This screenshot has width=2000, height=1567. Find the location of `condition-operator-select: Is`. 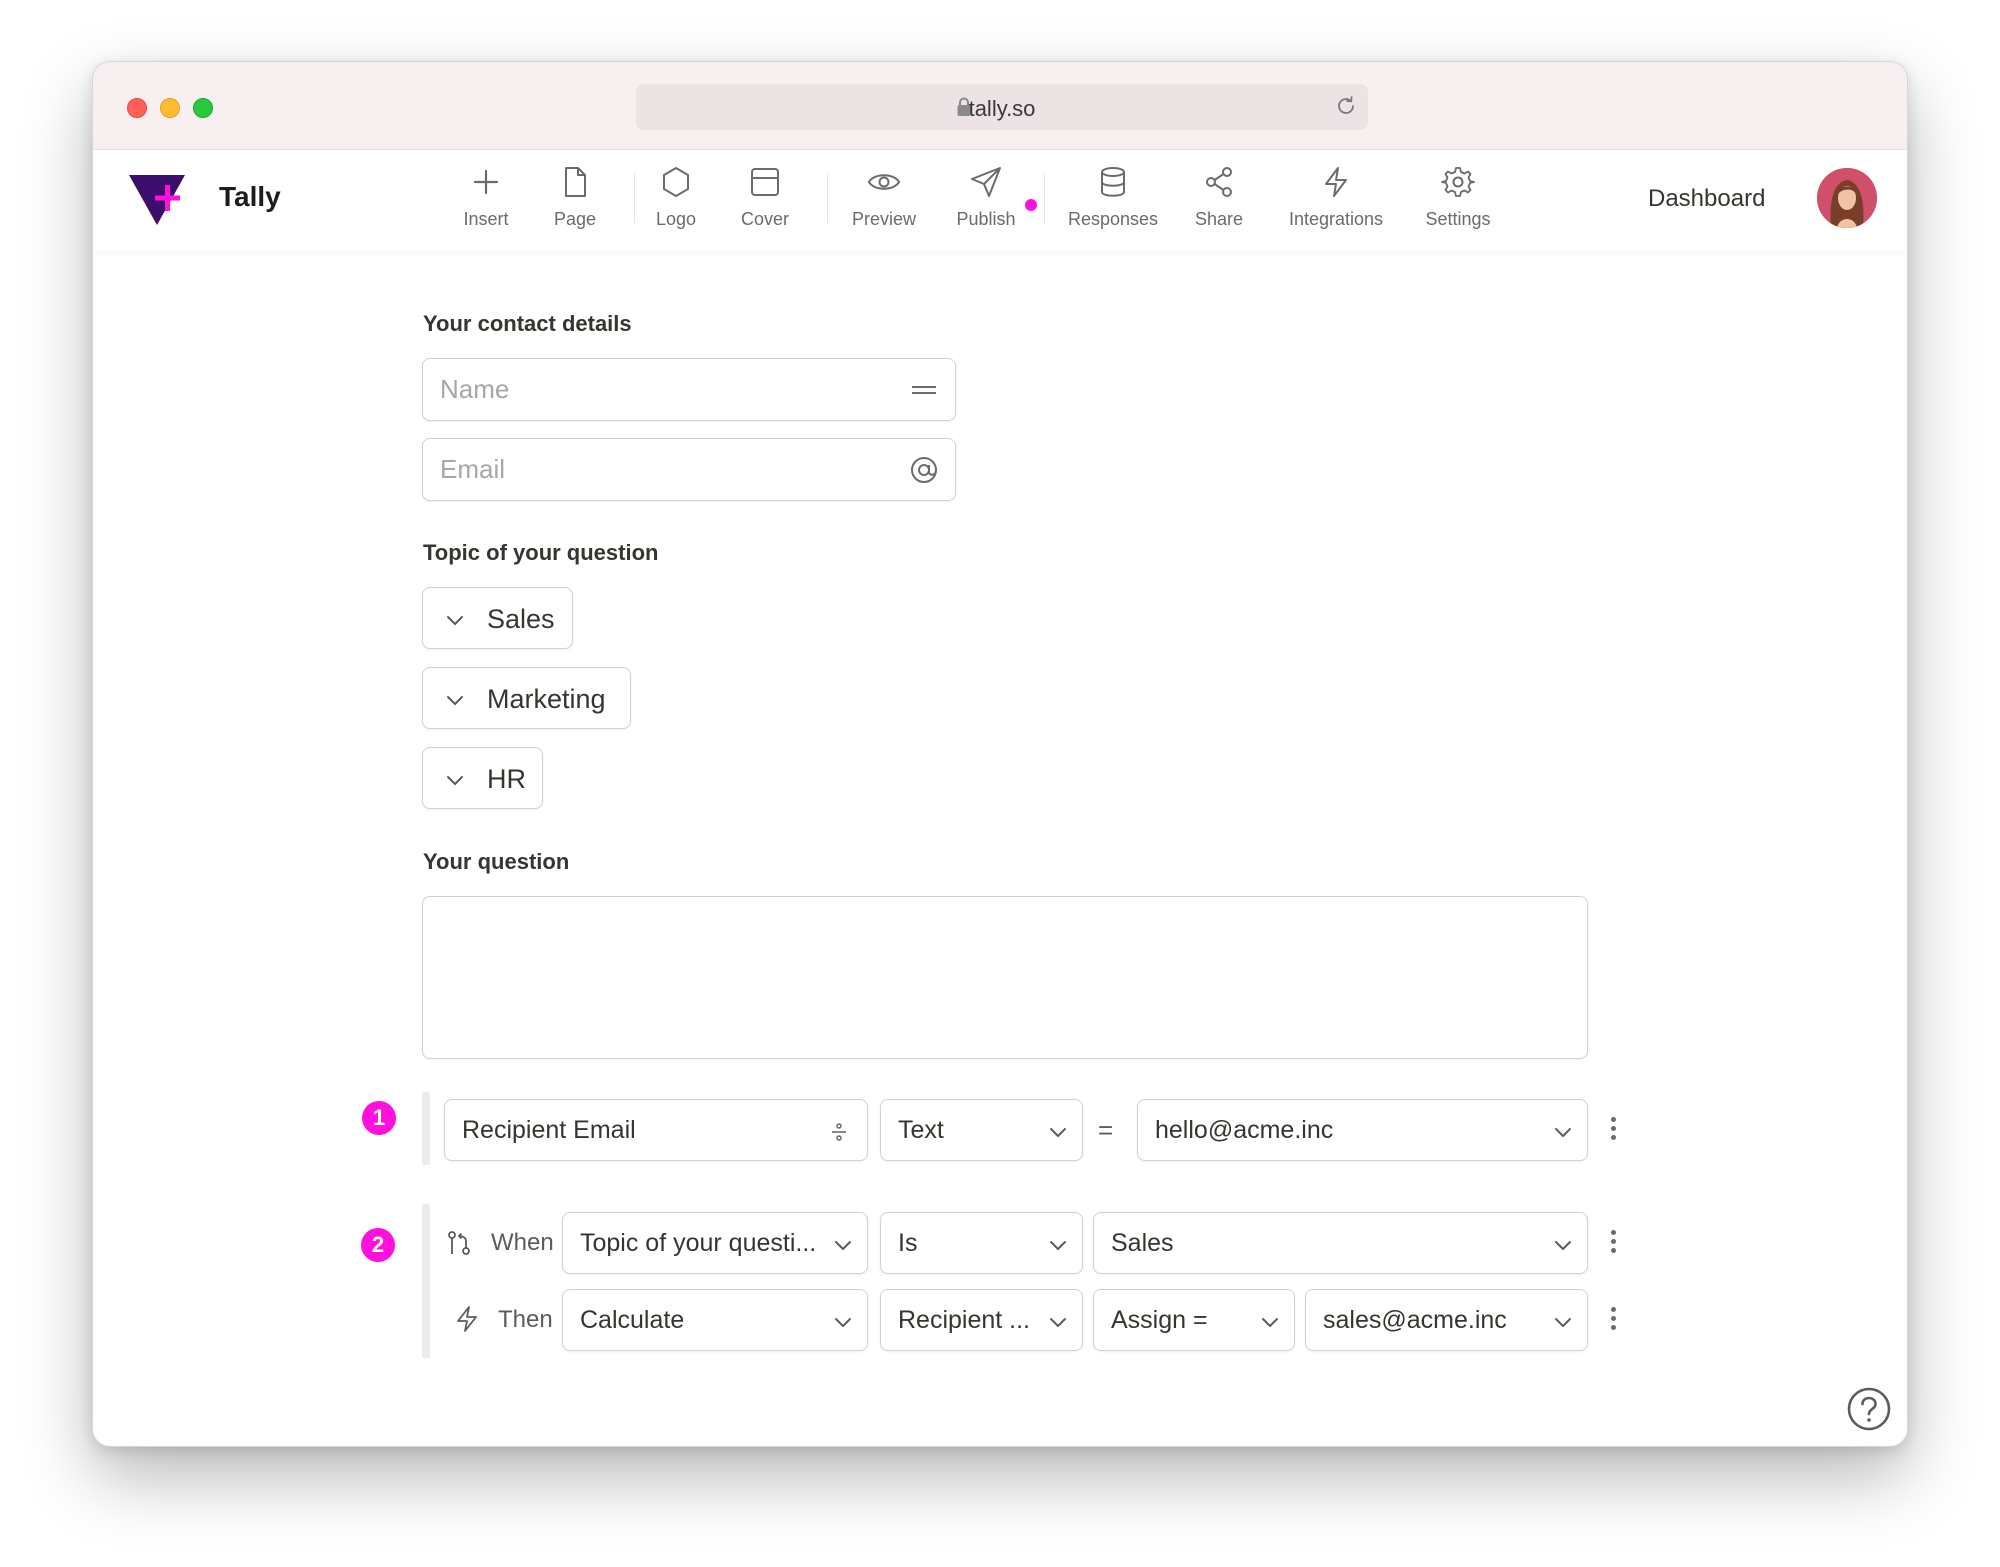

condition-operator-select: Is is located at coordinates (981, 1243).